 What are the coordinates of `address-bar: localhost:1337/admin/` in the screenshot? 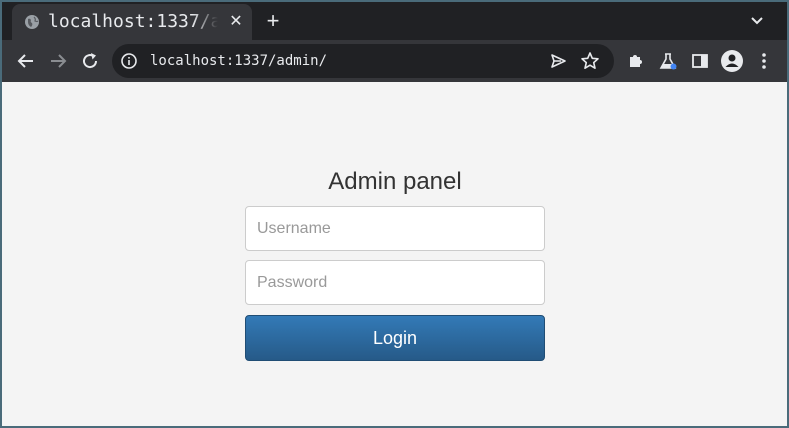 It's located at (363, 61).